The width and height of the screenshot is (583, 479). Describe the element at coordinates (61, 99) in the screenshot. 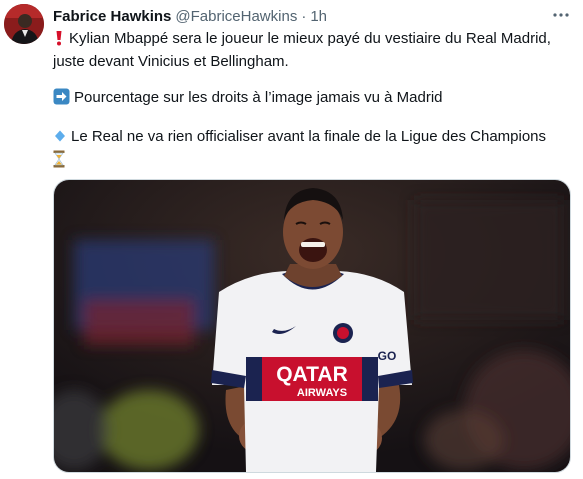

I see `right-arrow-button-icon` at that location.